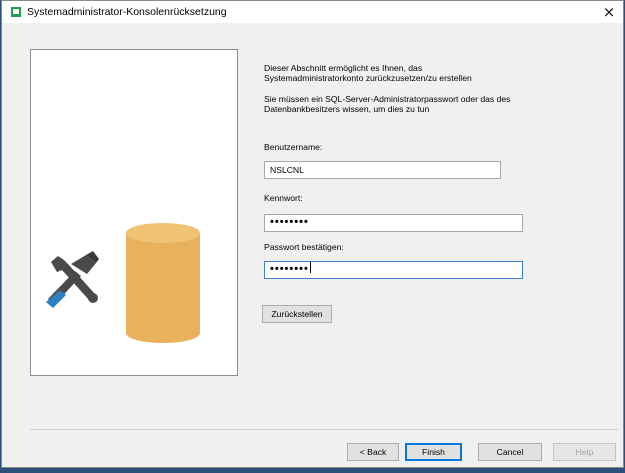 This screenshot has height=473, width=625. I want to click on reset-button: Zurückstellen, so click(297, 314).